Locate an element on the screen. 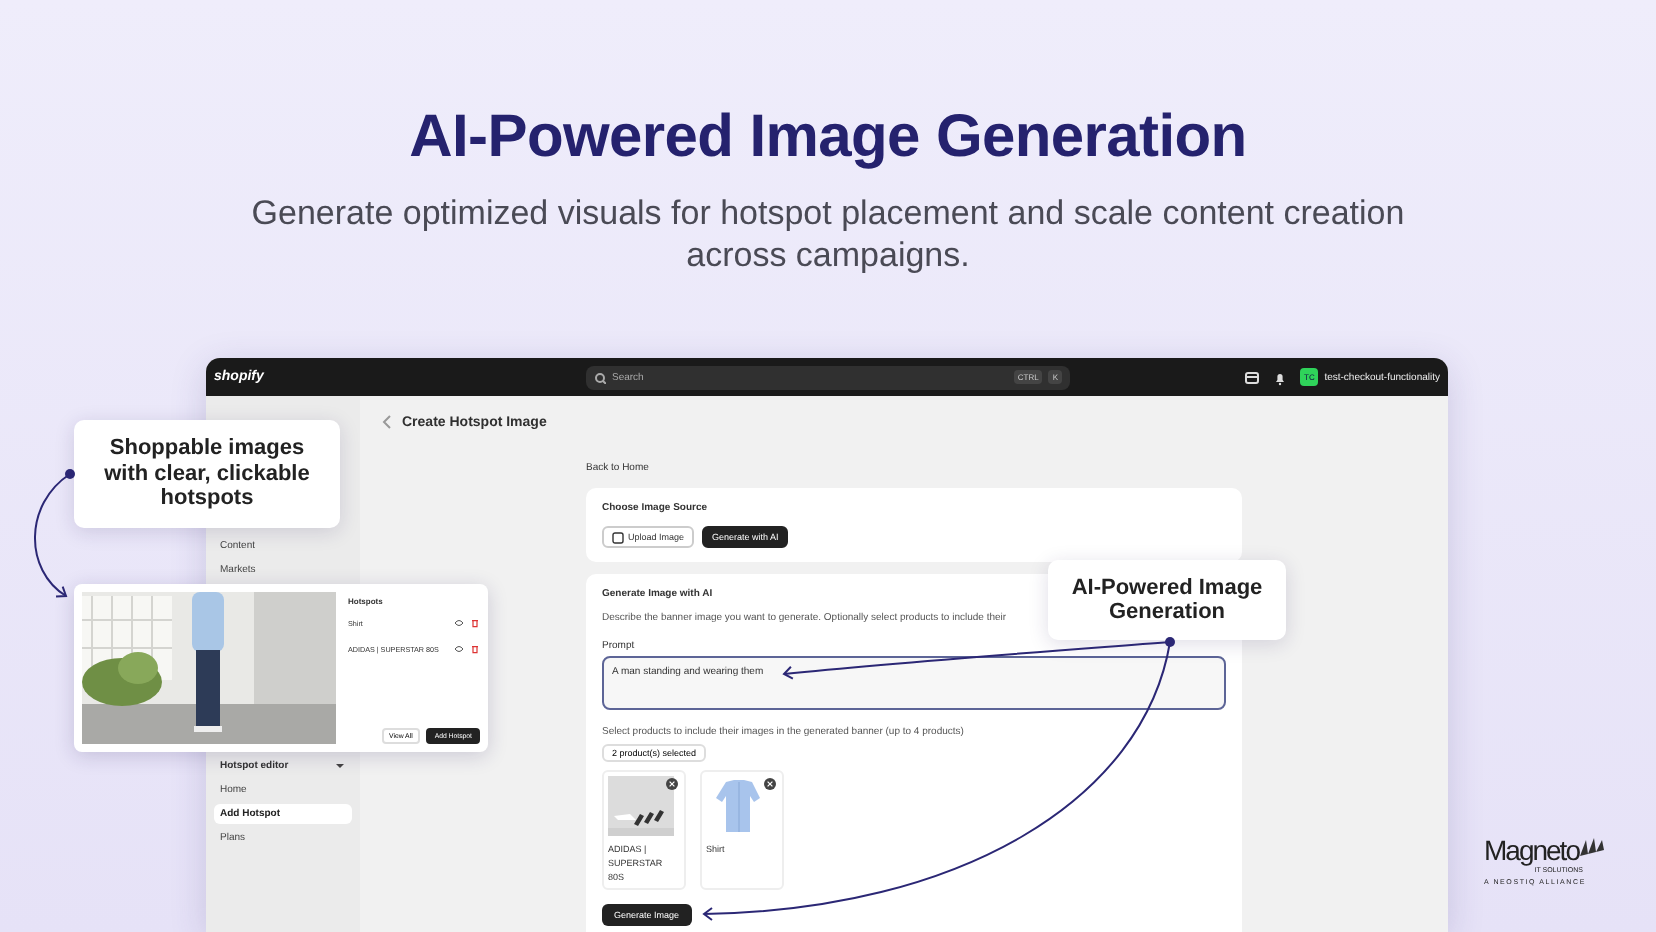 The height and width of the screenshot is (932, 1656). bird-icon is located at coordinates (1592, 847).